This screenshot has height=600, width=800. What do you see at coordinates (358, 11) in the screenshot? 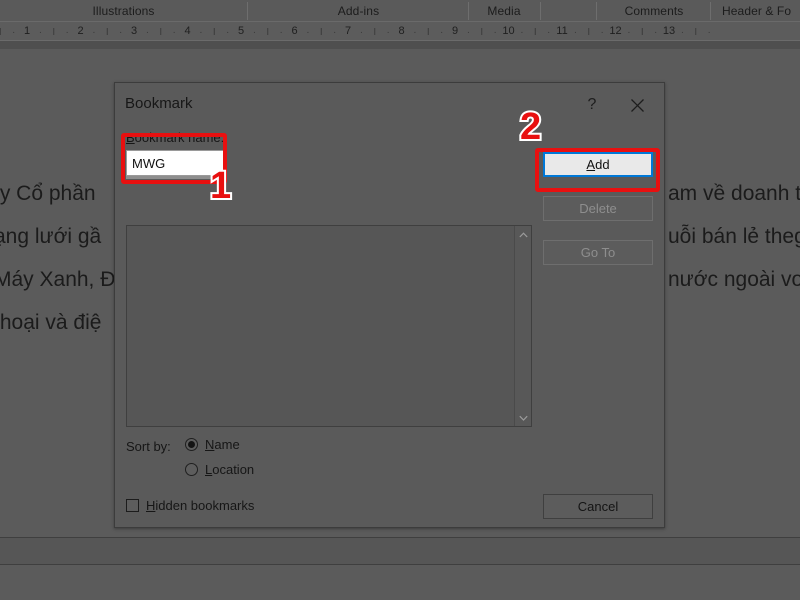
I see `ribbon-group-add-ins: Add-ins` at bounding box center [358, 11].